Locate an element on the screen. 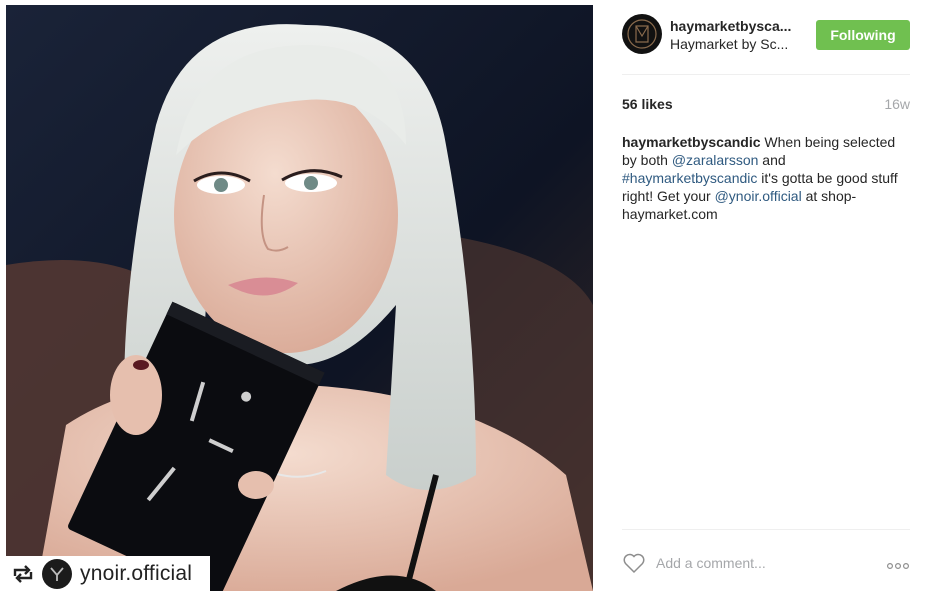  likes-count: 56 likes is located at coordinates (647, 104).